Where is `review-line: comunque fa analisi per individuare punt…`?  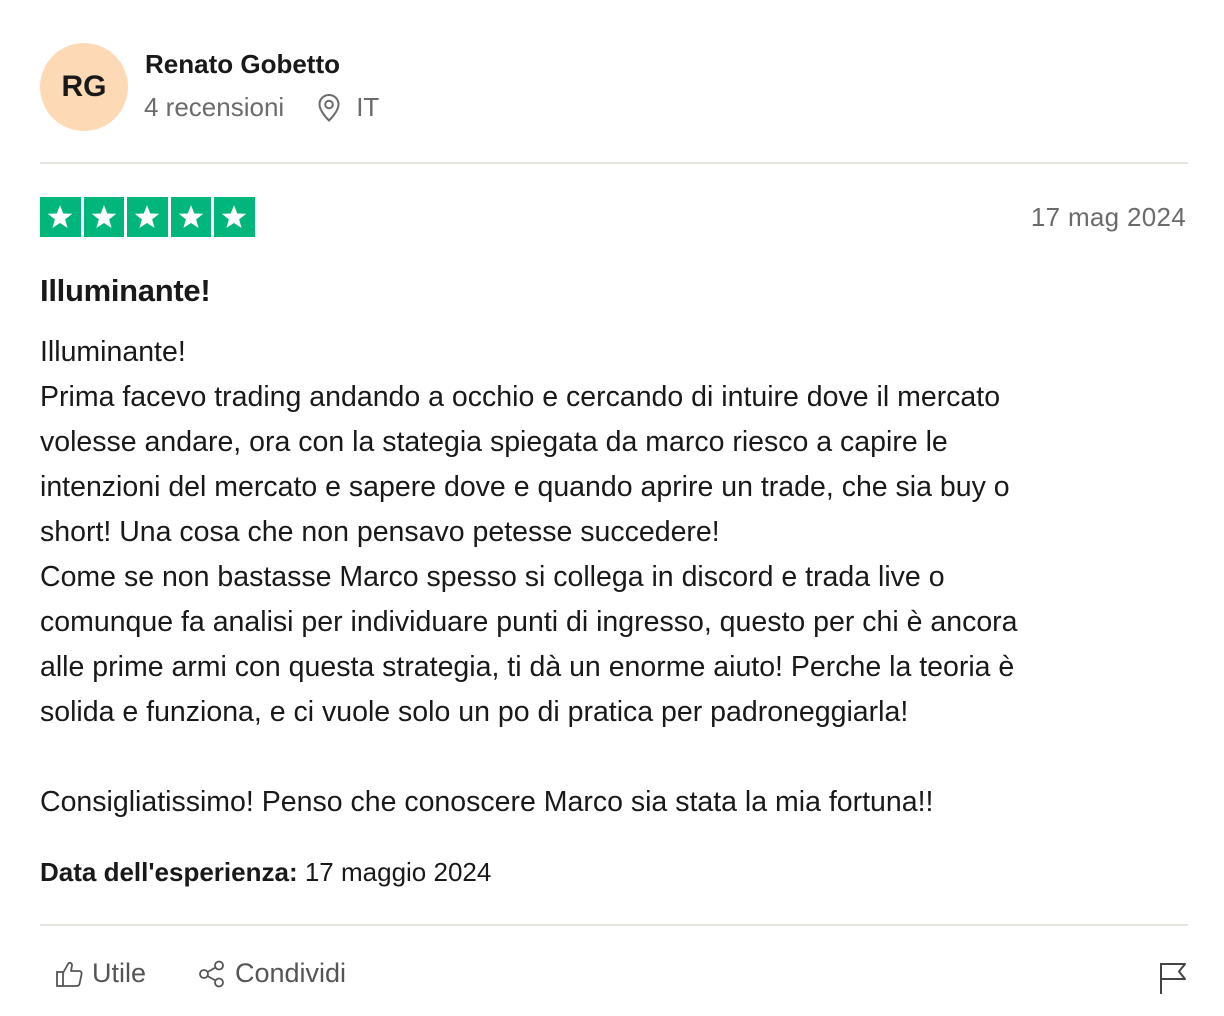 review-line: comunque fa analisi per individuare punt… is located at coordinates (529, 622).